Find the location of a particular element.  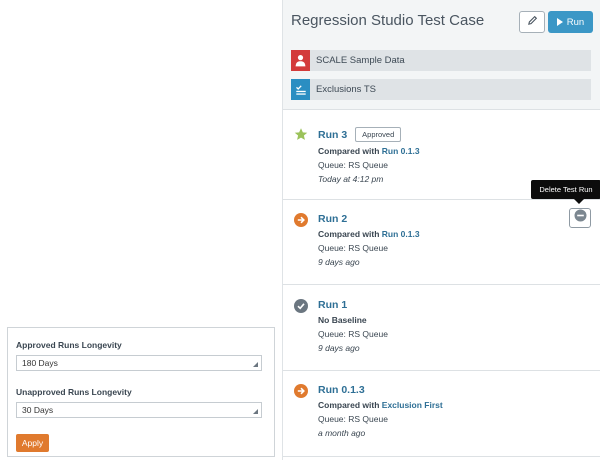

delete-run-button is located at coordinates (580, 218).